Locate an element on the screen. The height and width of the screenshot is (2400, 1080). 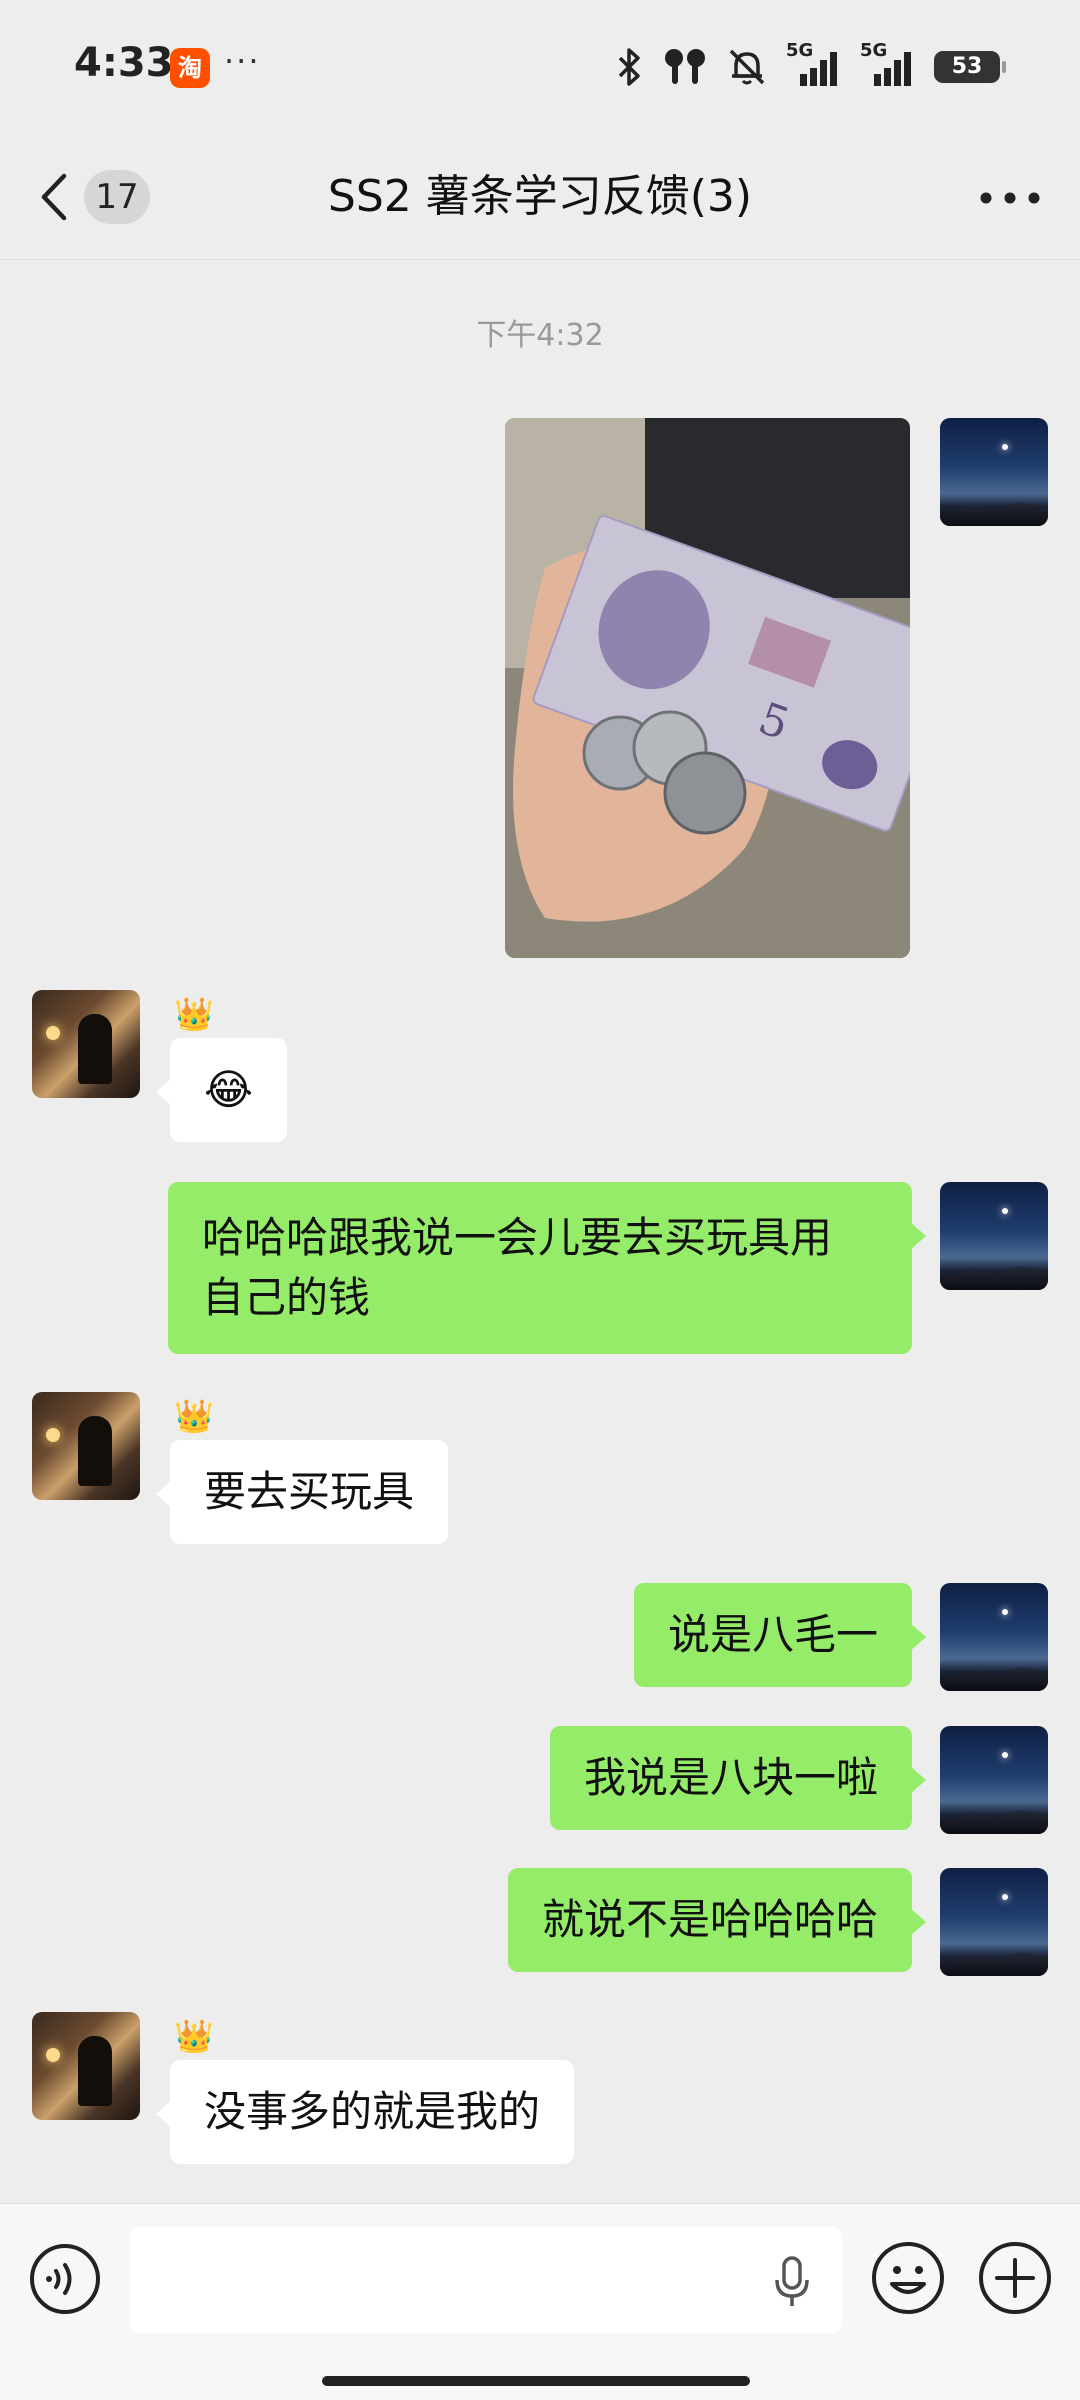
microphone-icon is located at coordinates (792, 2282).